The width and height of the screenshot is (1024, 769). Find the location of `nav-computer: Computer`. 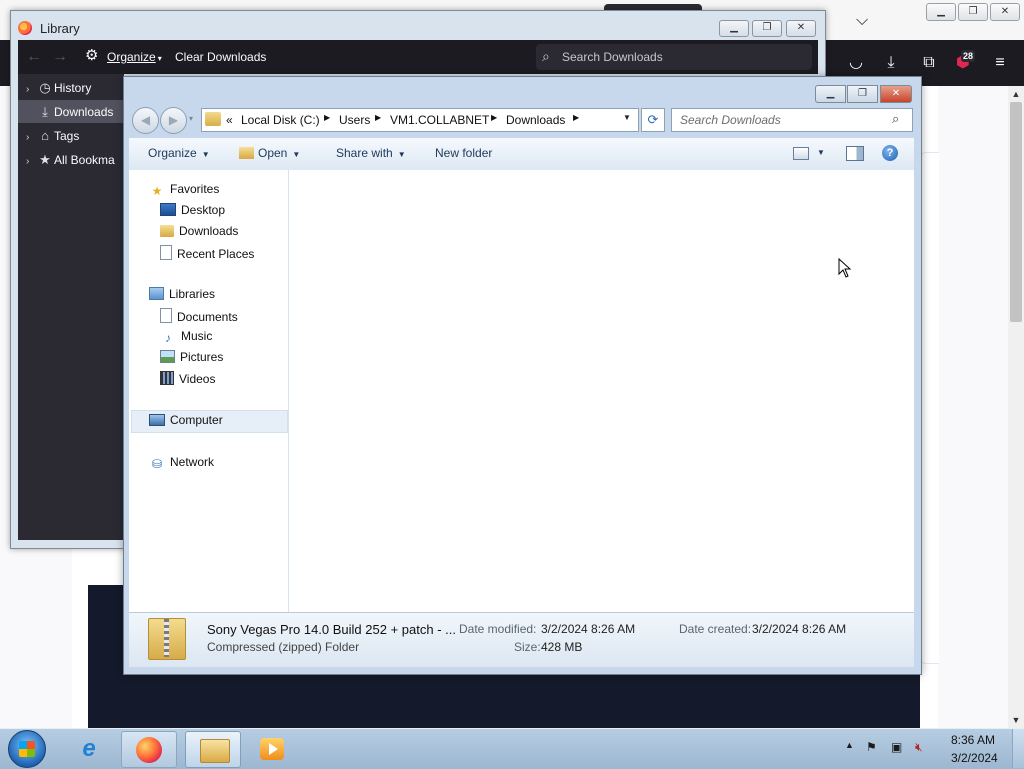

nav-computer: Computer is located at coordinates (186, 423).